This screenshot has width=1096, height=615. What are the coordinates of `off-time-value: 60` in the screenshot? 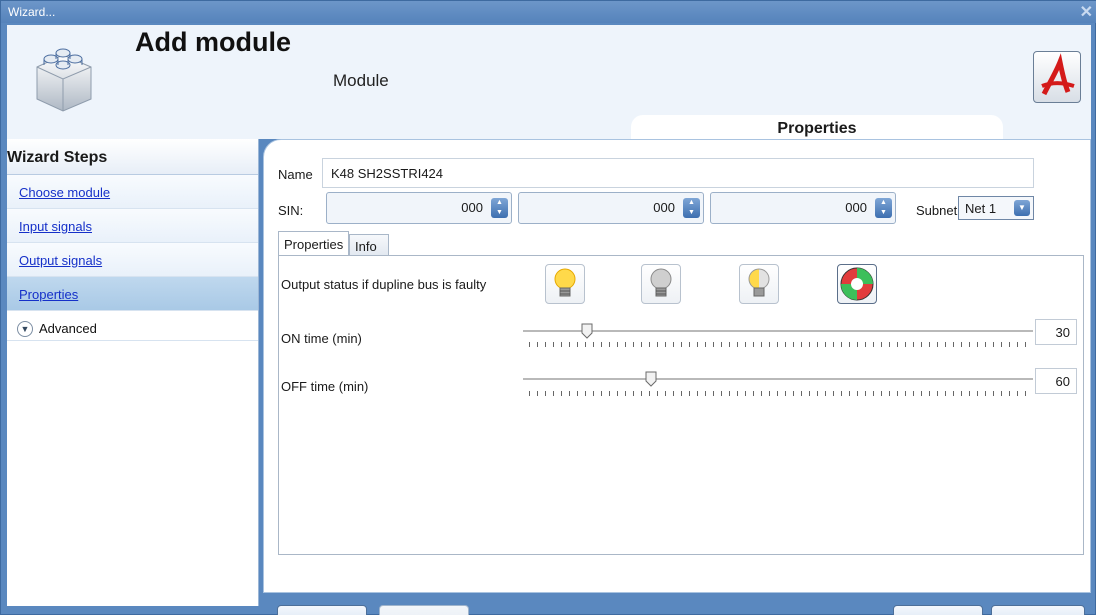 It's located at (1056, 381).